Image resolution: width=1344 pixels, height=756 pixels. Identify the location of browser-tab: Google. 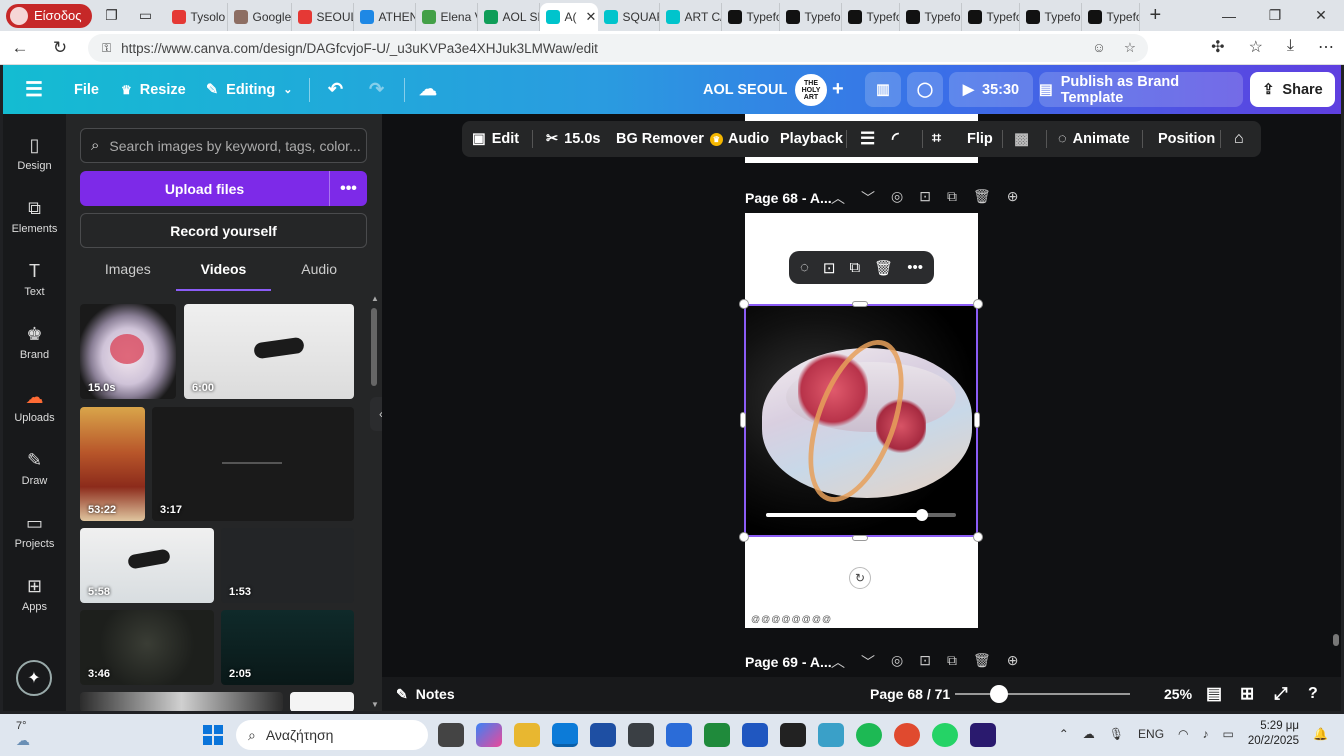
(260, 17).